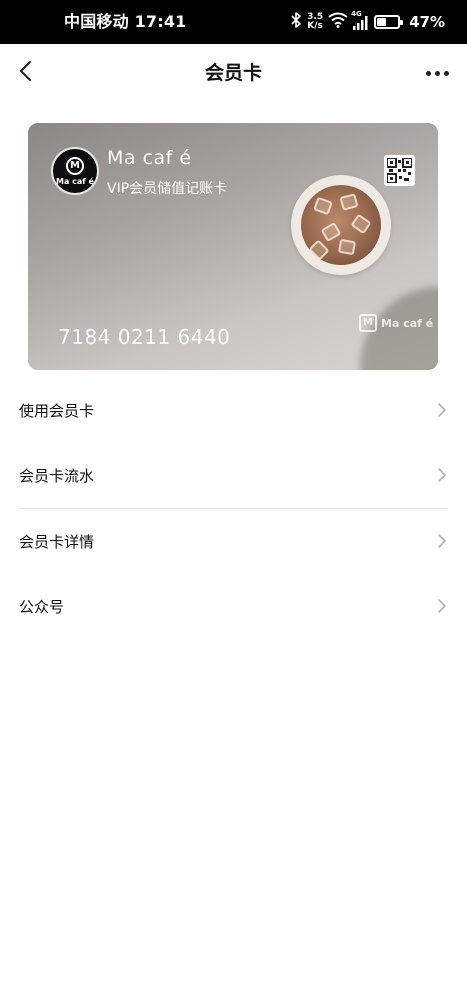  I want to click on back-button, so click(26, 73).